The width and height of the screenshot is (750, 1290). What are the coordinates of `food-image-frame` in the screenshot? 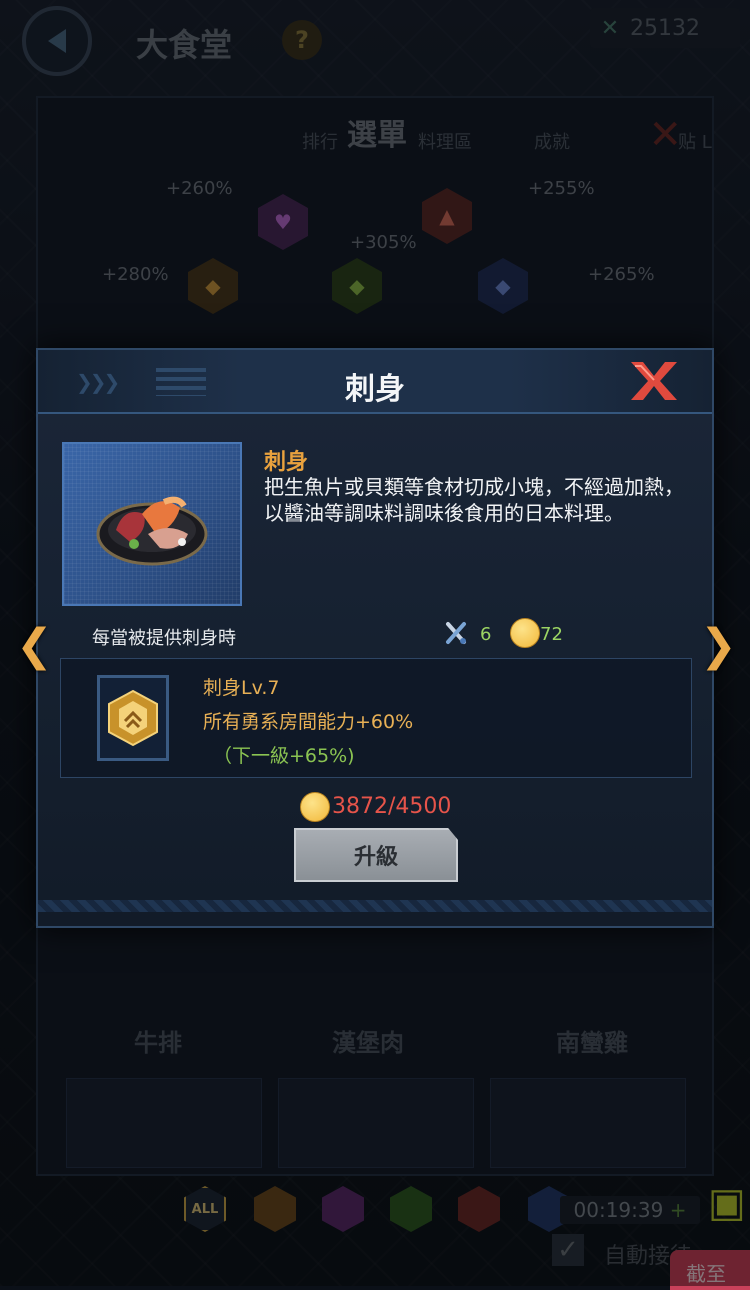 It's located at (152, 524).